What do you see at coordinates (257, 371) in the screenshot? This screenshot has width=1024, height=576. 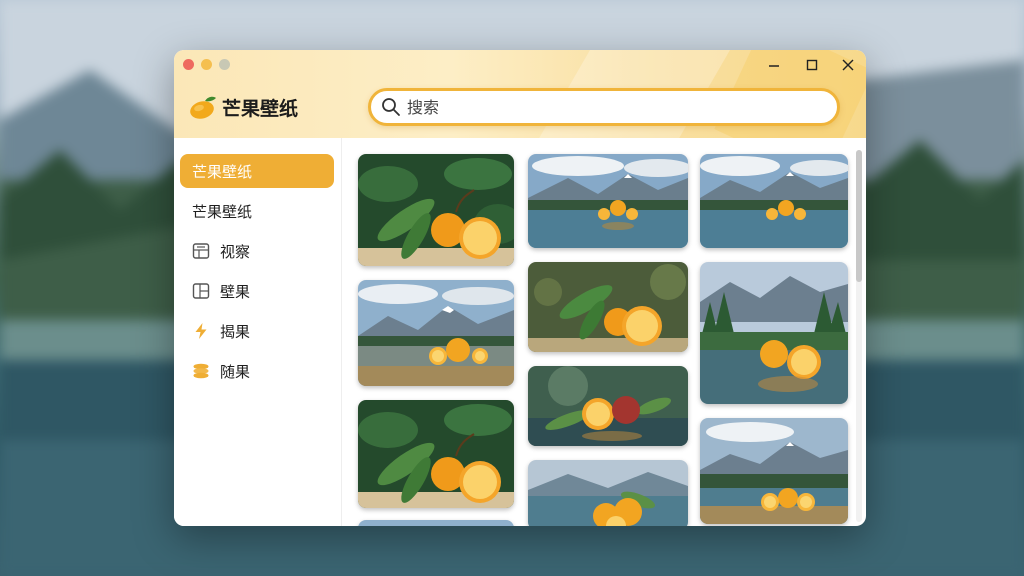 I see `sidebar-item-random: 随果` at bounding box center [257, 371].